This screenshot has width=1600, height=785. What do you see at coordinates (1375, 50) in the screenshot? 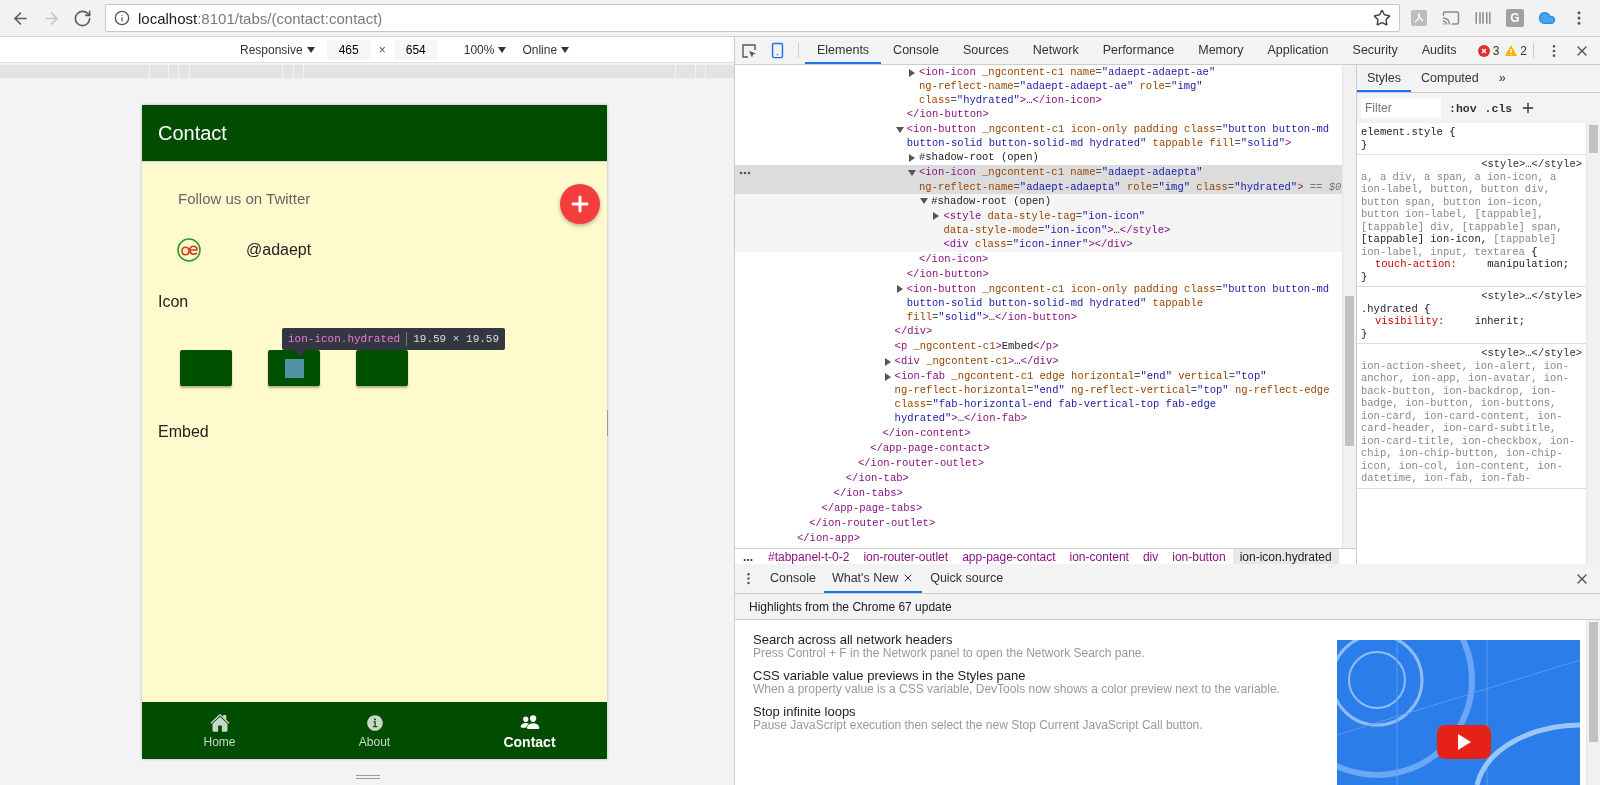
I see `devtools-tab: Security` at bounding box center [1375, 50].